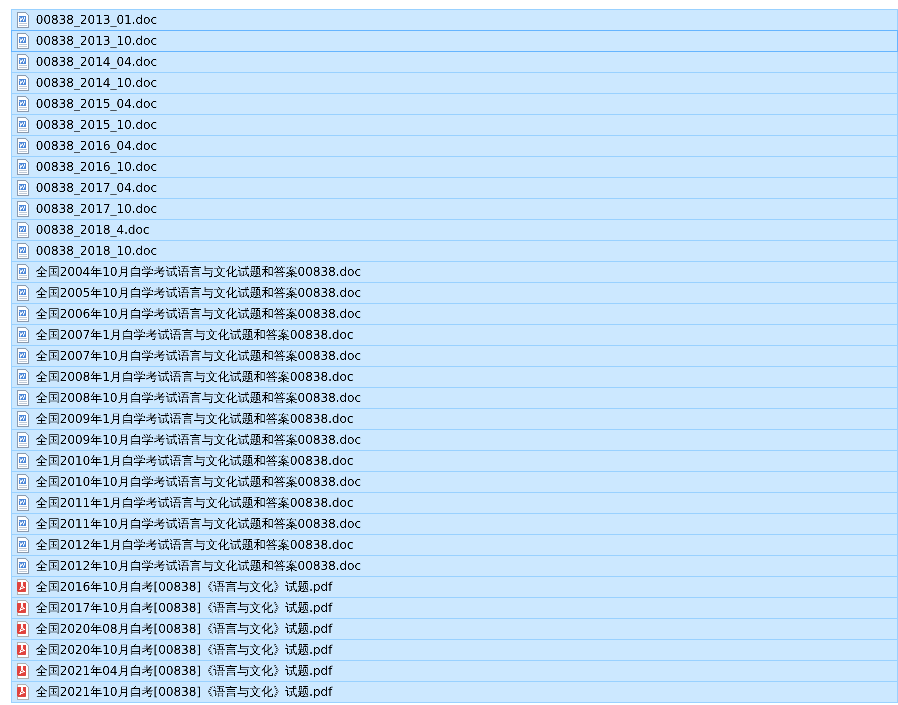 The width and height of the screenshot is (898, 705). Describe the element at coordinates (97, 167) in the screenshot. I see `file-name: 00838_2016_10.doc` at that location.